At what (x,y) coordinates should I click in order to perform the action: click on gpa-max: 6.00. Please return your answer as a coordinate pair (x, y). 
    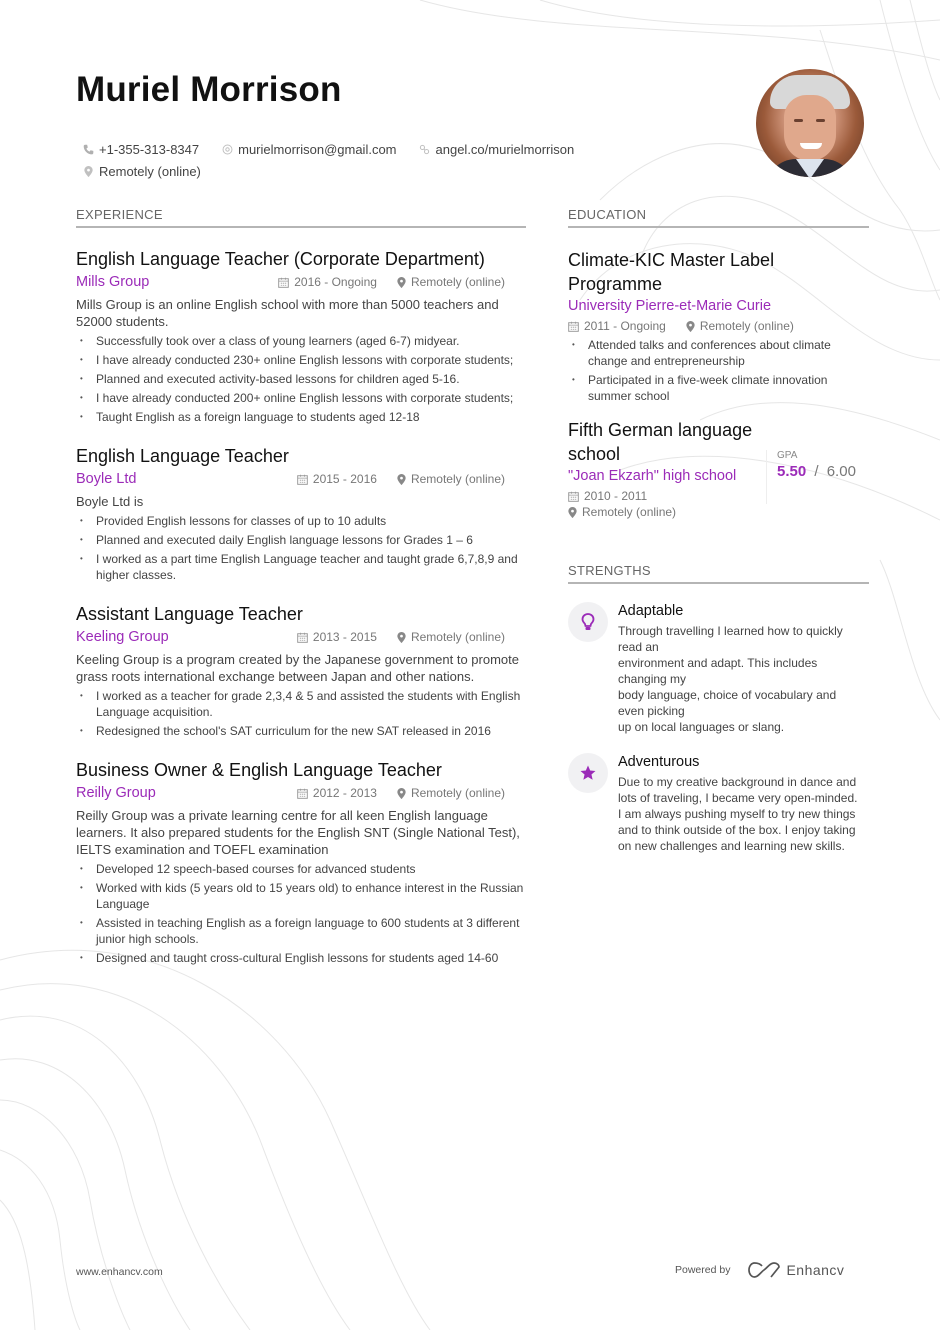
    Looking at the image, I should click on (841, 471).